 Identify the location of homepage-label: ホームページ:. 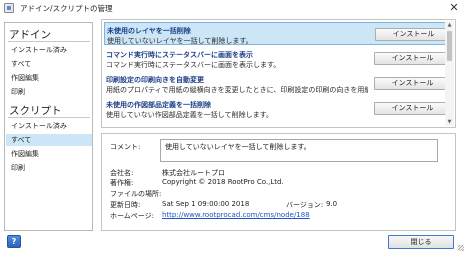
(132, 216).